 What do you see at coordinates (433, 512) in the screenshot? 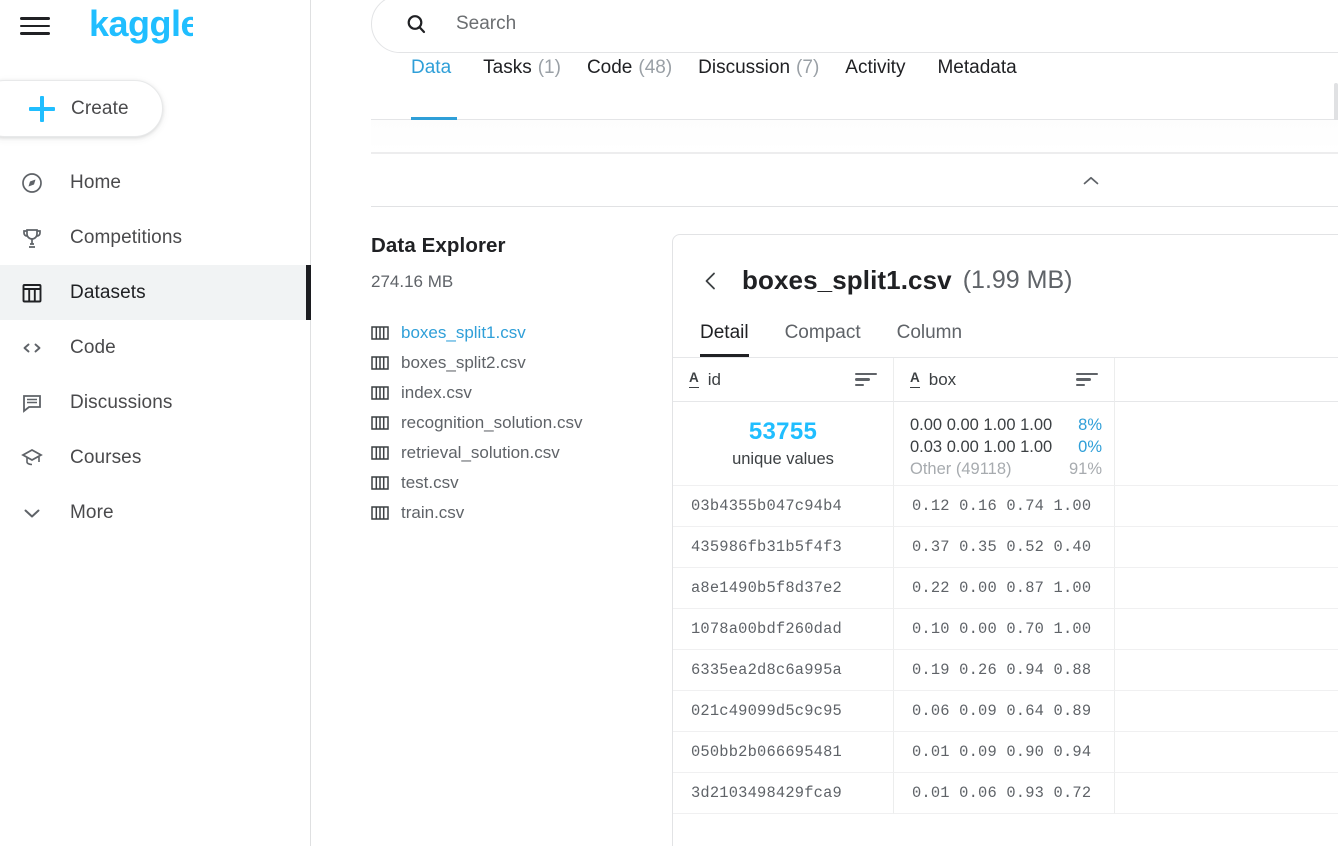
I see `file-name: train.csv` at bounding box center [433, 512].